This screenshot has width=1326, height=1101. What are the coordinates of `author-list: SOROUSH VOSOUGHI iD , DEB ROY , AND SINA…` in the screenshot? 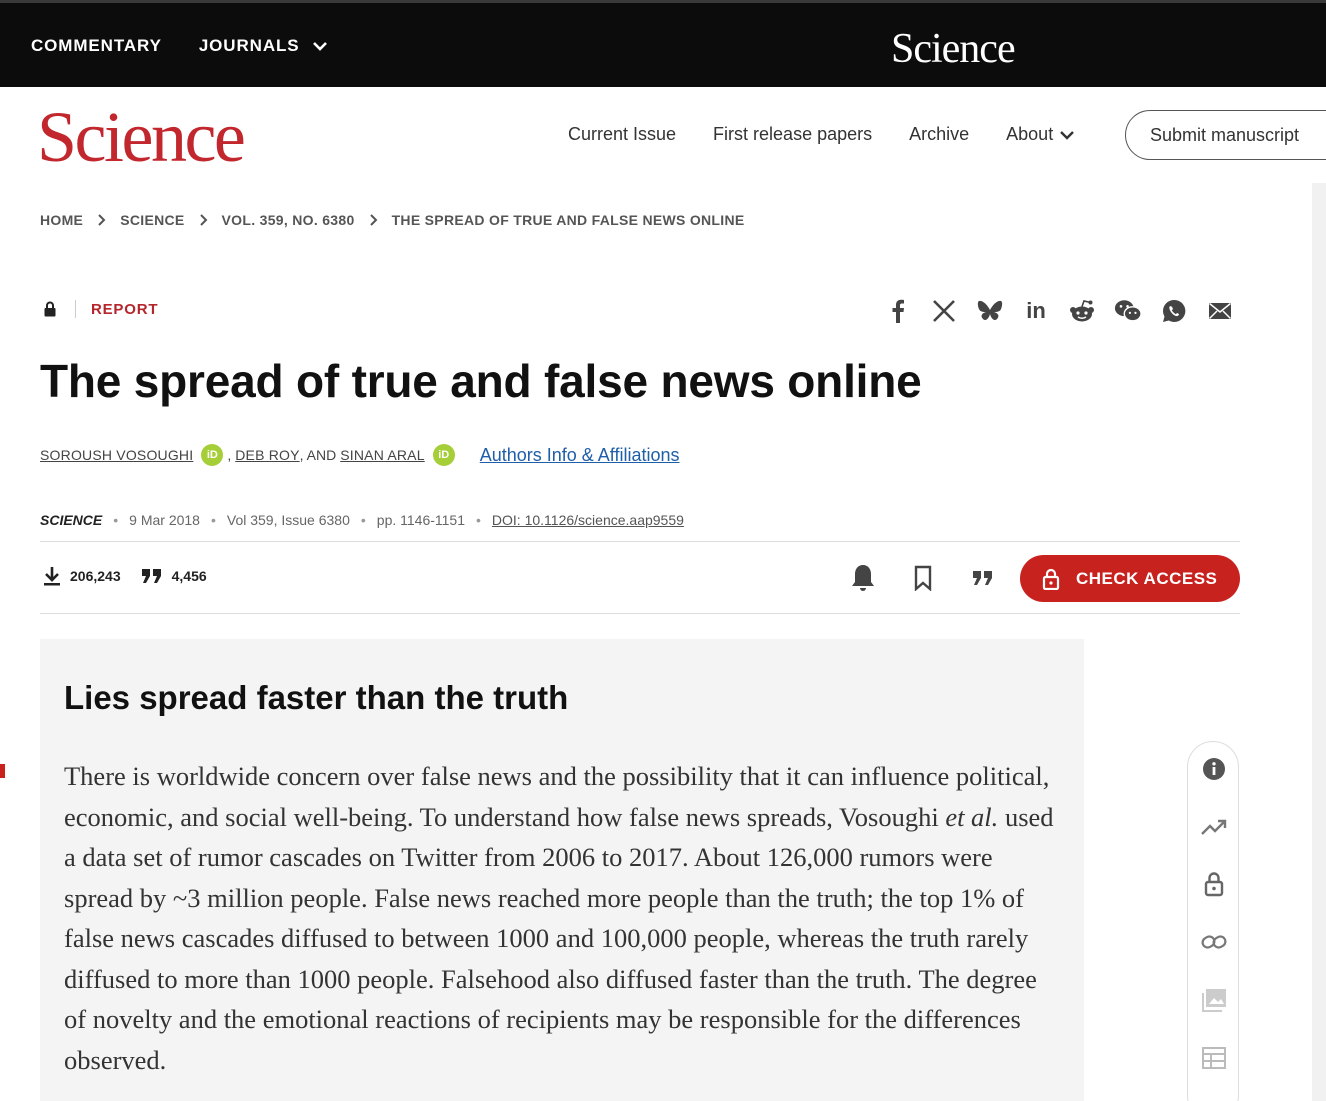 It's located at (360, 455).